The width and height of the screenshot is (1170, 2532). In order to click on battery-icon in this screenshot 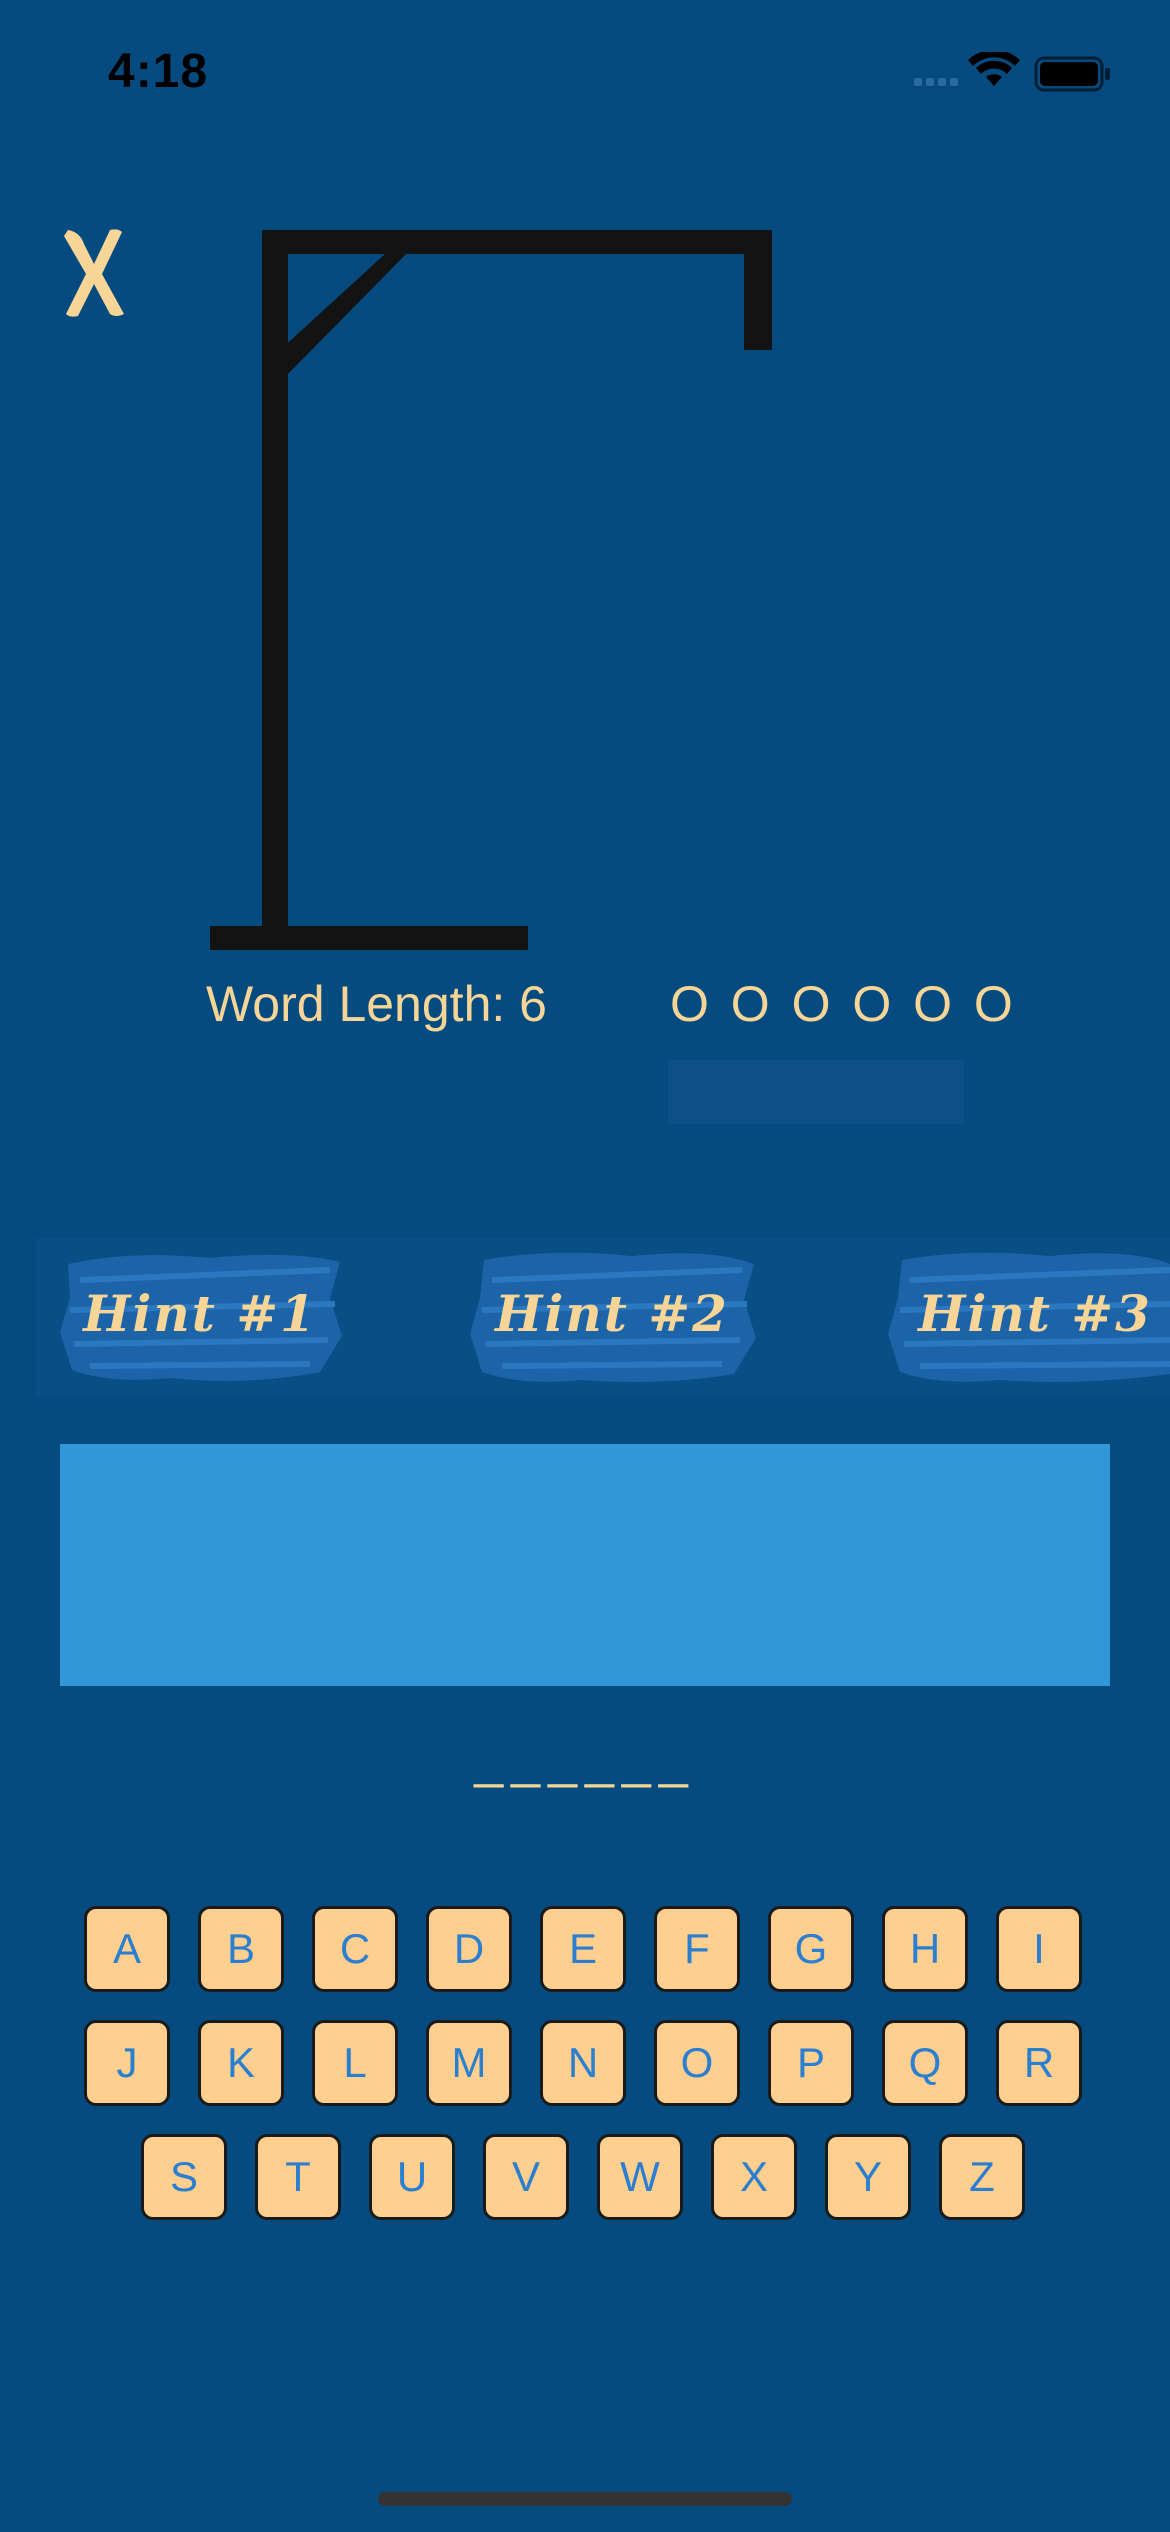, I will do `click(1072, 74)`.